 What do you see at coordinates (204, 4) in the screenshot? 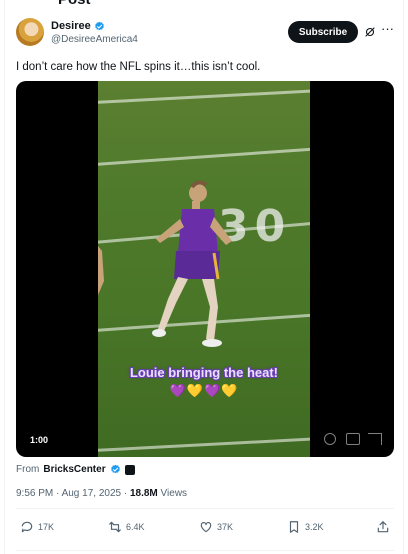
I see `page-header-cutoff: Post` at bounding box center [204, 4].